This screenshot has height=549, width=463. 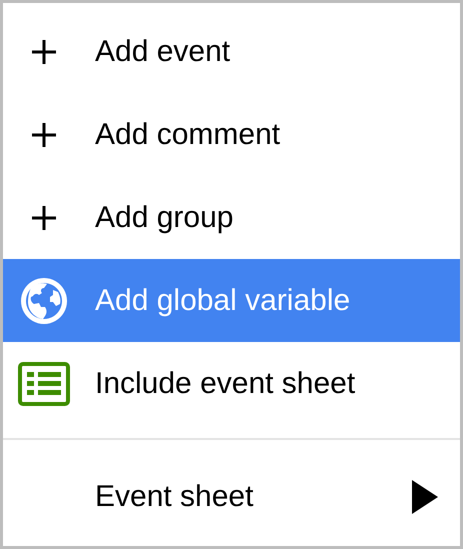 What do you see at coordinates (231, 496) in the screenshot?
I see `submenu-item: Event sheet` at bounding box center [231, 496].